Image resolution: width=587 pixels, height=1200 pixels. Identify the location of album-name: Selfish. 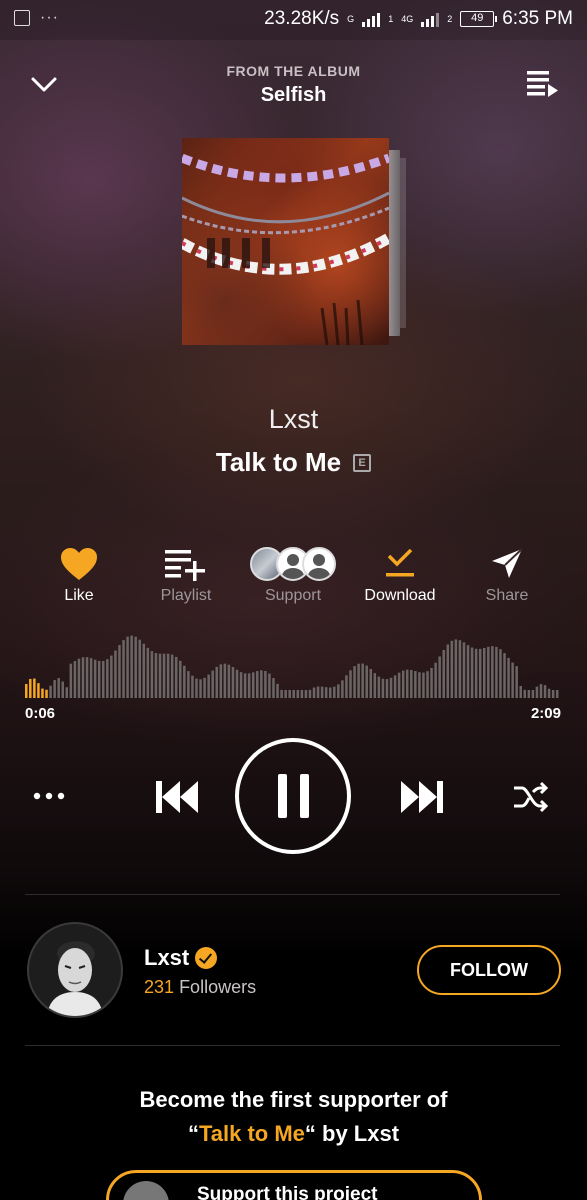
(293, 95).